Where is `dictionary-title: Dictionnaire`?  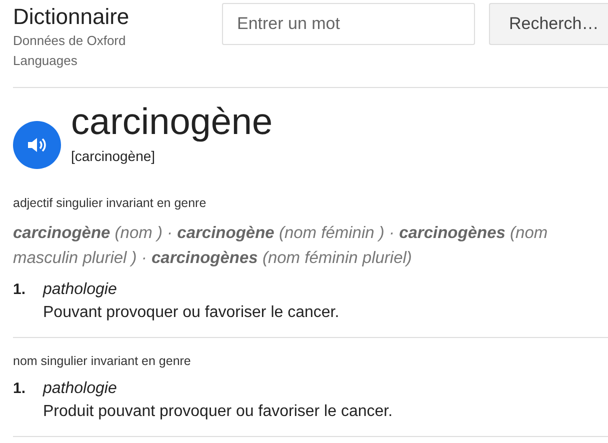 dictionary-title: Dictionnaire is located at coordinates (71, 17).